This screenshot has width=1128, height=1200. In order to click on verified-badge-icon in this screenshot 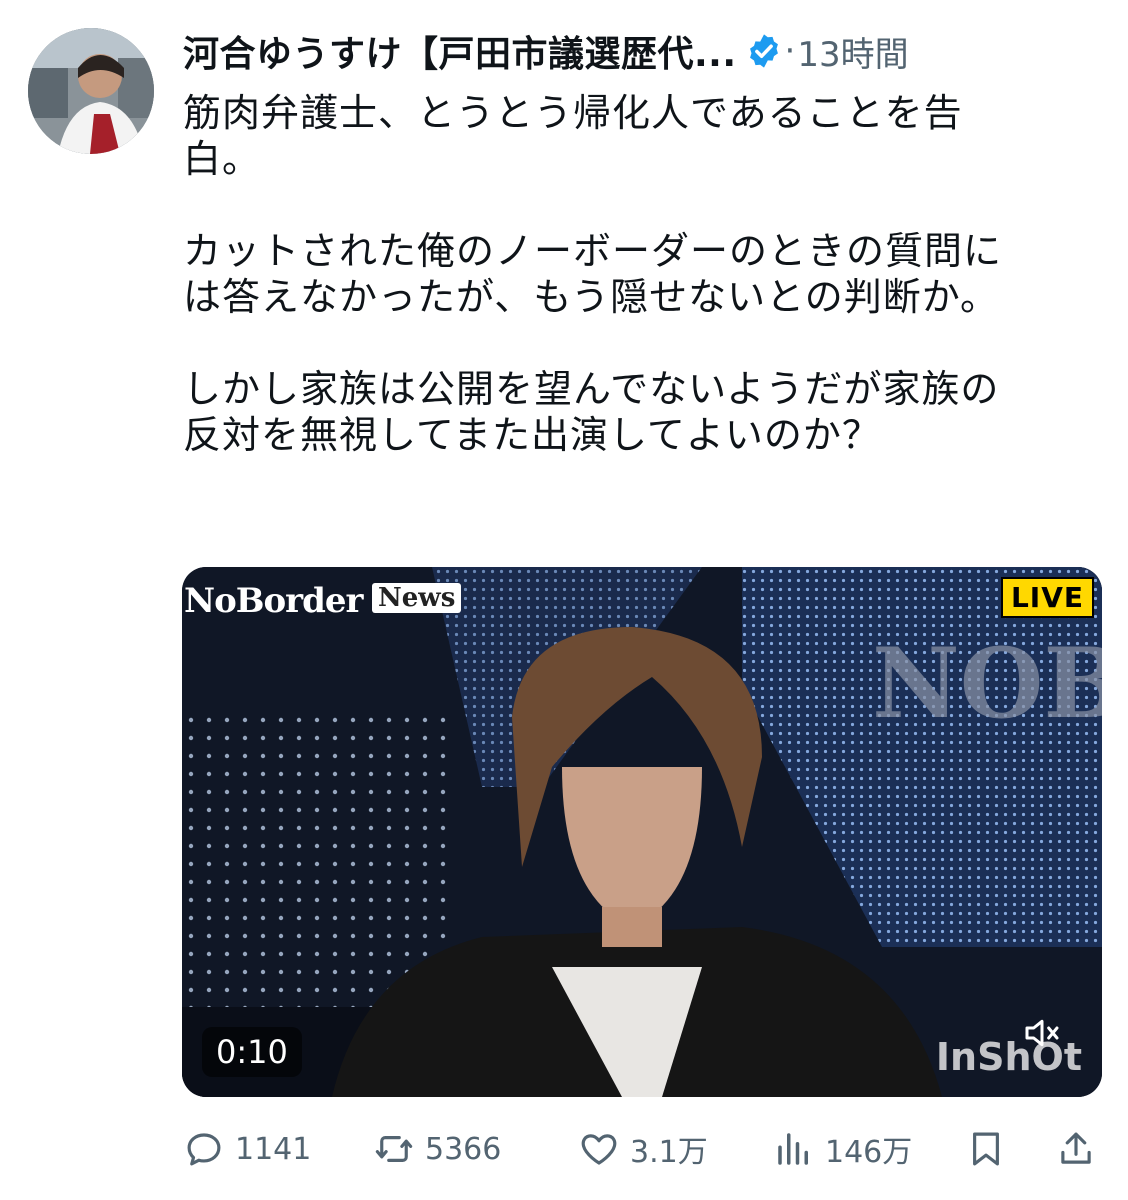, I will do `click(764, 51)`.